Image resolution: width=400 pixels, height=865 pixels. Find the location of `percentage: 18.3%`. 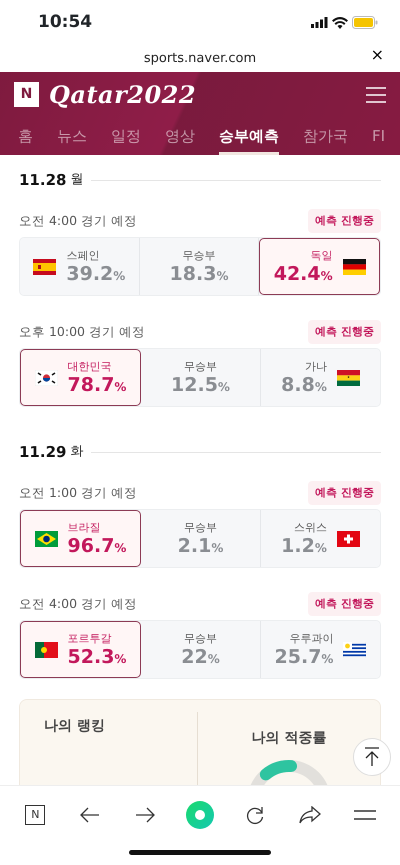

percentage: 18.3% is located at coordinates (199, 275).